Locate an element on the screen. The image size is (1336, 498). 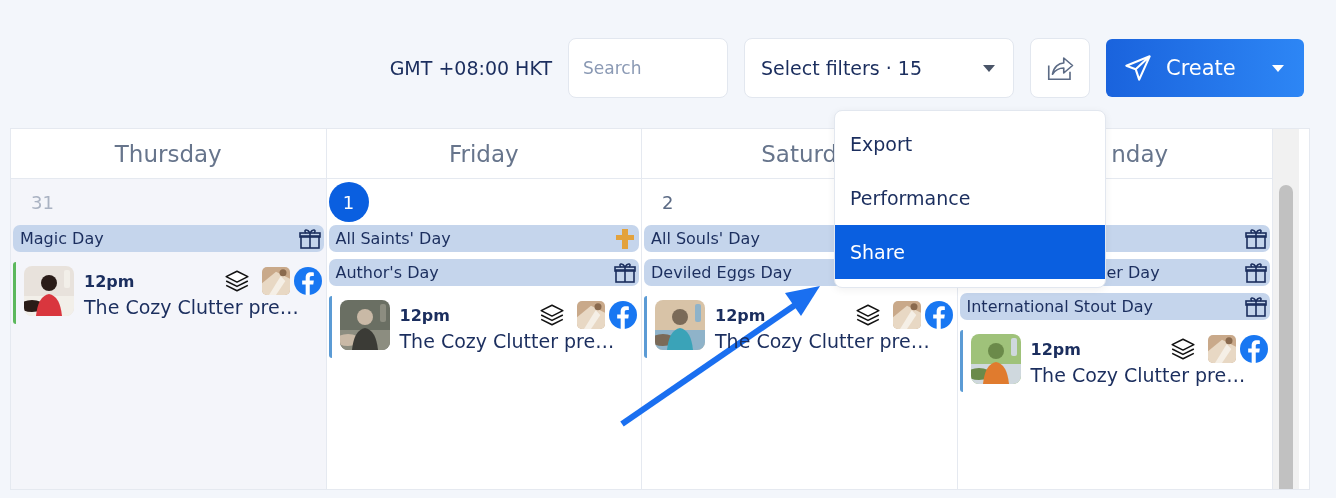
create-button: Create is located at coordinates (1205, 68).